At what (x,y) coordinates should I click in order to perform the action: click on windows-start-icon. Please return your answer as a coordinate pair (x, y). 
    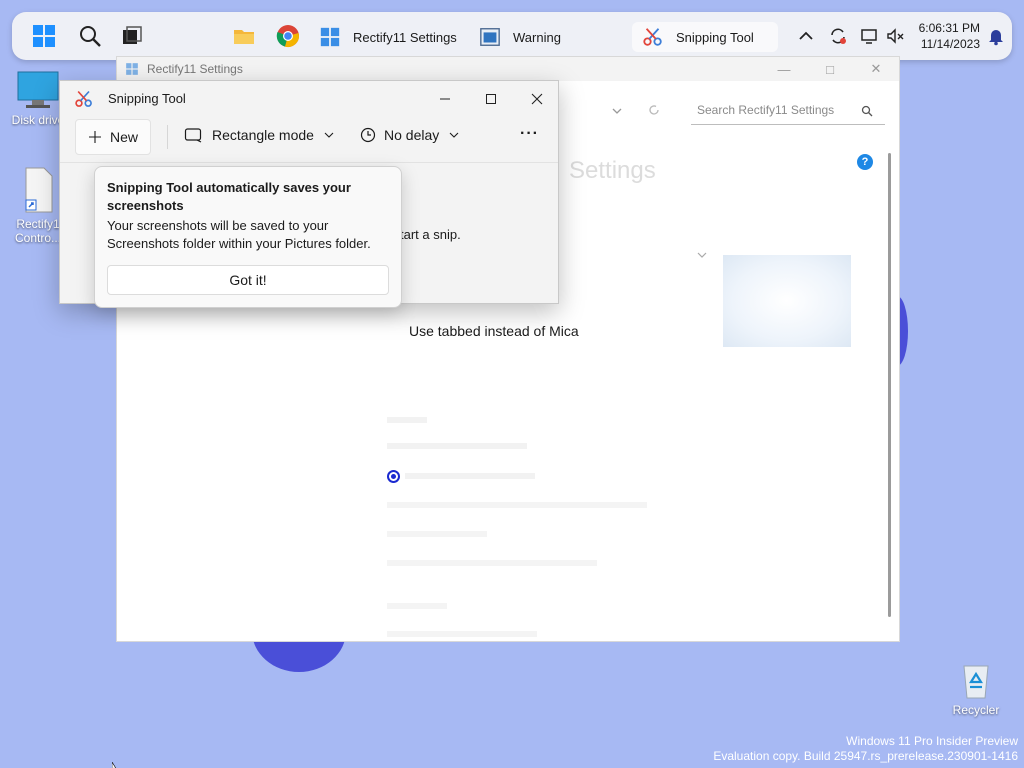
    Looking at the image, I should click on (44, 36).